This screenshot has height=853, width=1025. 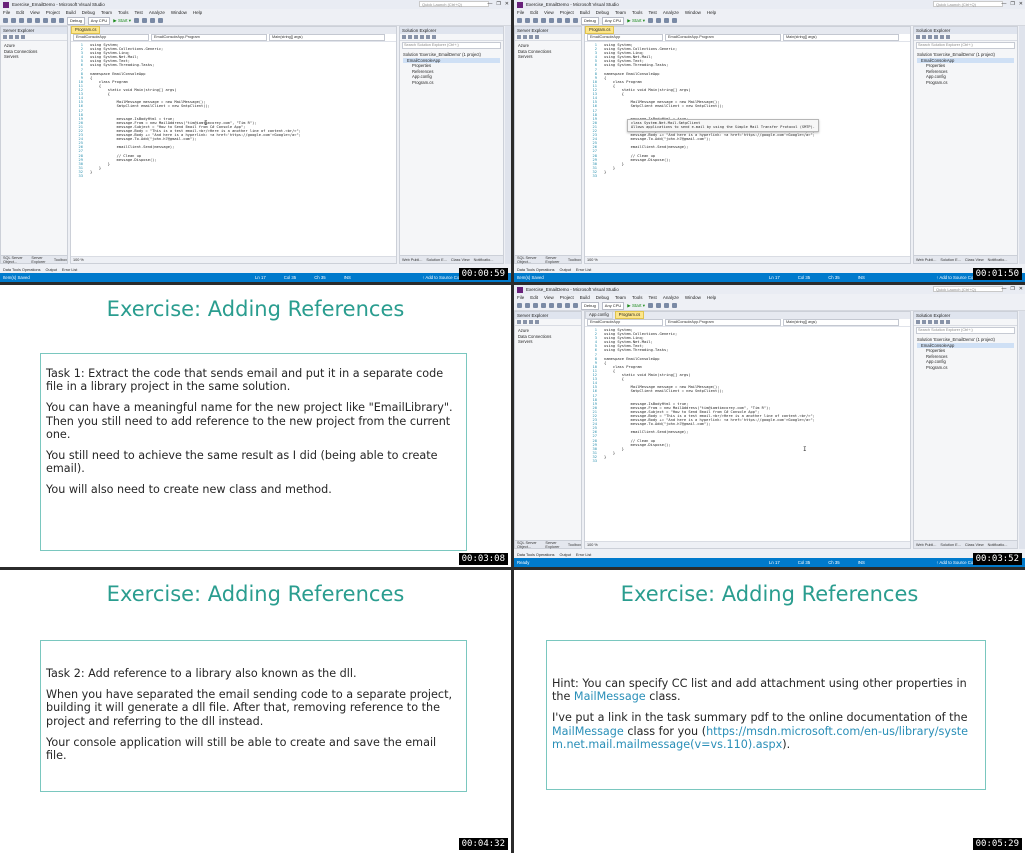 What do you see at coordinates (519, 305) in the screenshot?
I see `back-icon` at bounding box center [519, 305].